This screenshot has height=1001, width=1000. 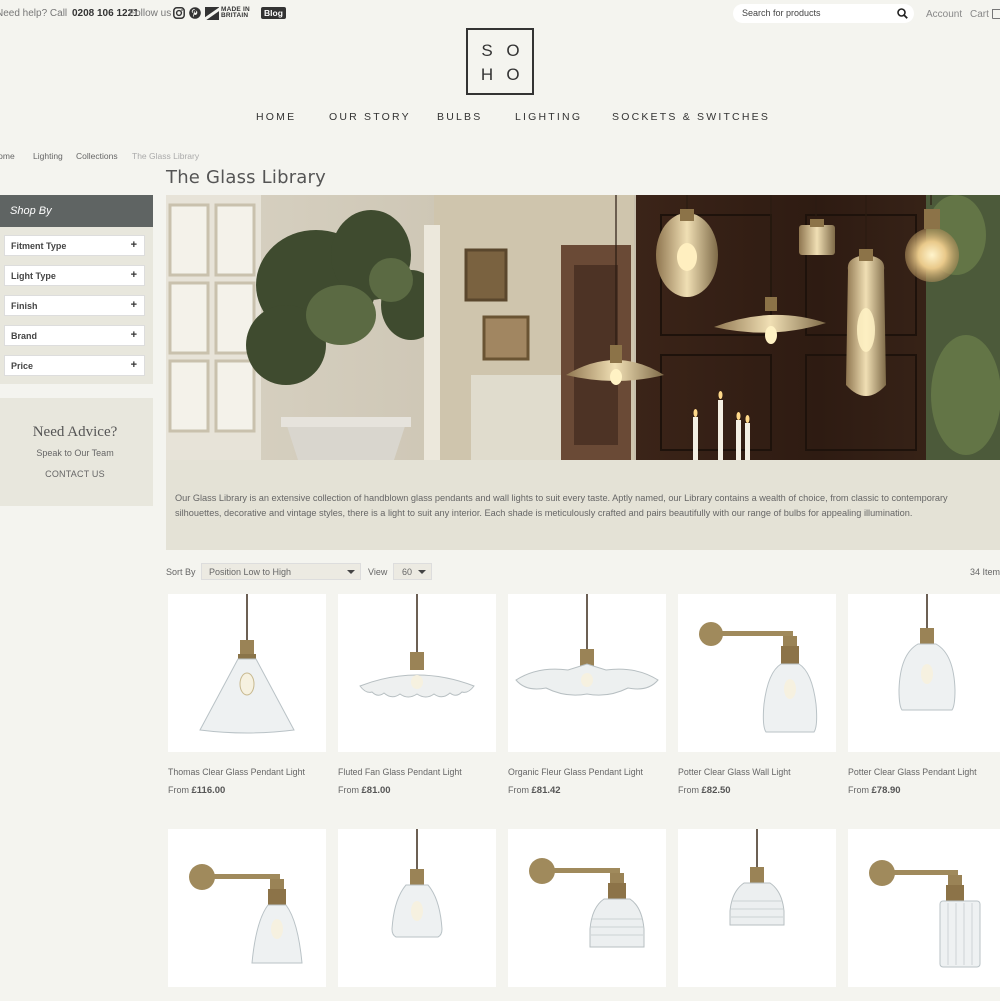 I want to click on logo-letter: S, so click(x=487, y=50).